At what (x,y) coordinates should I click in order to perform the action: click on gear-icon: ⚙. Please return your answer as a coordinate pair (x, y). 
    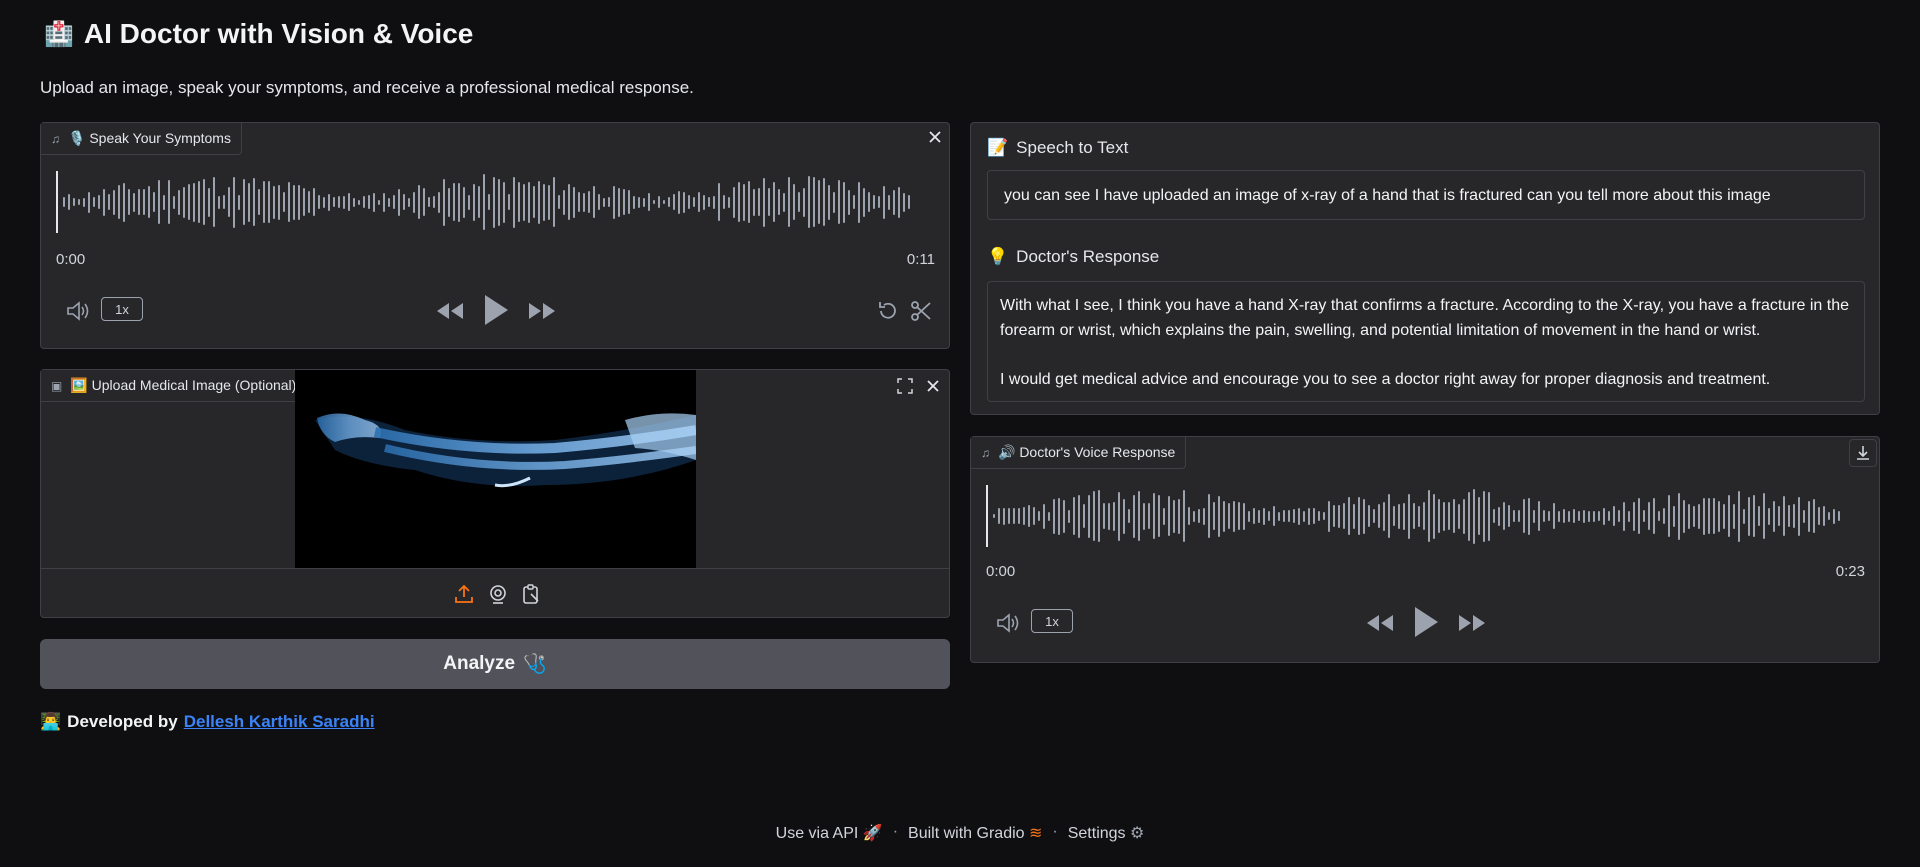
    Looking at the image, I should click on (1137, 833).